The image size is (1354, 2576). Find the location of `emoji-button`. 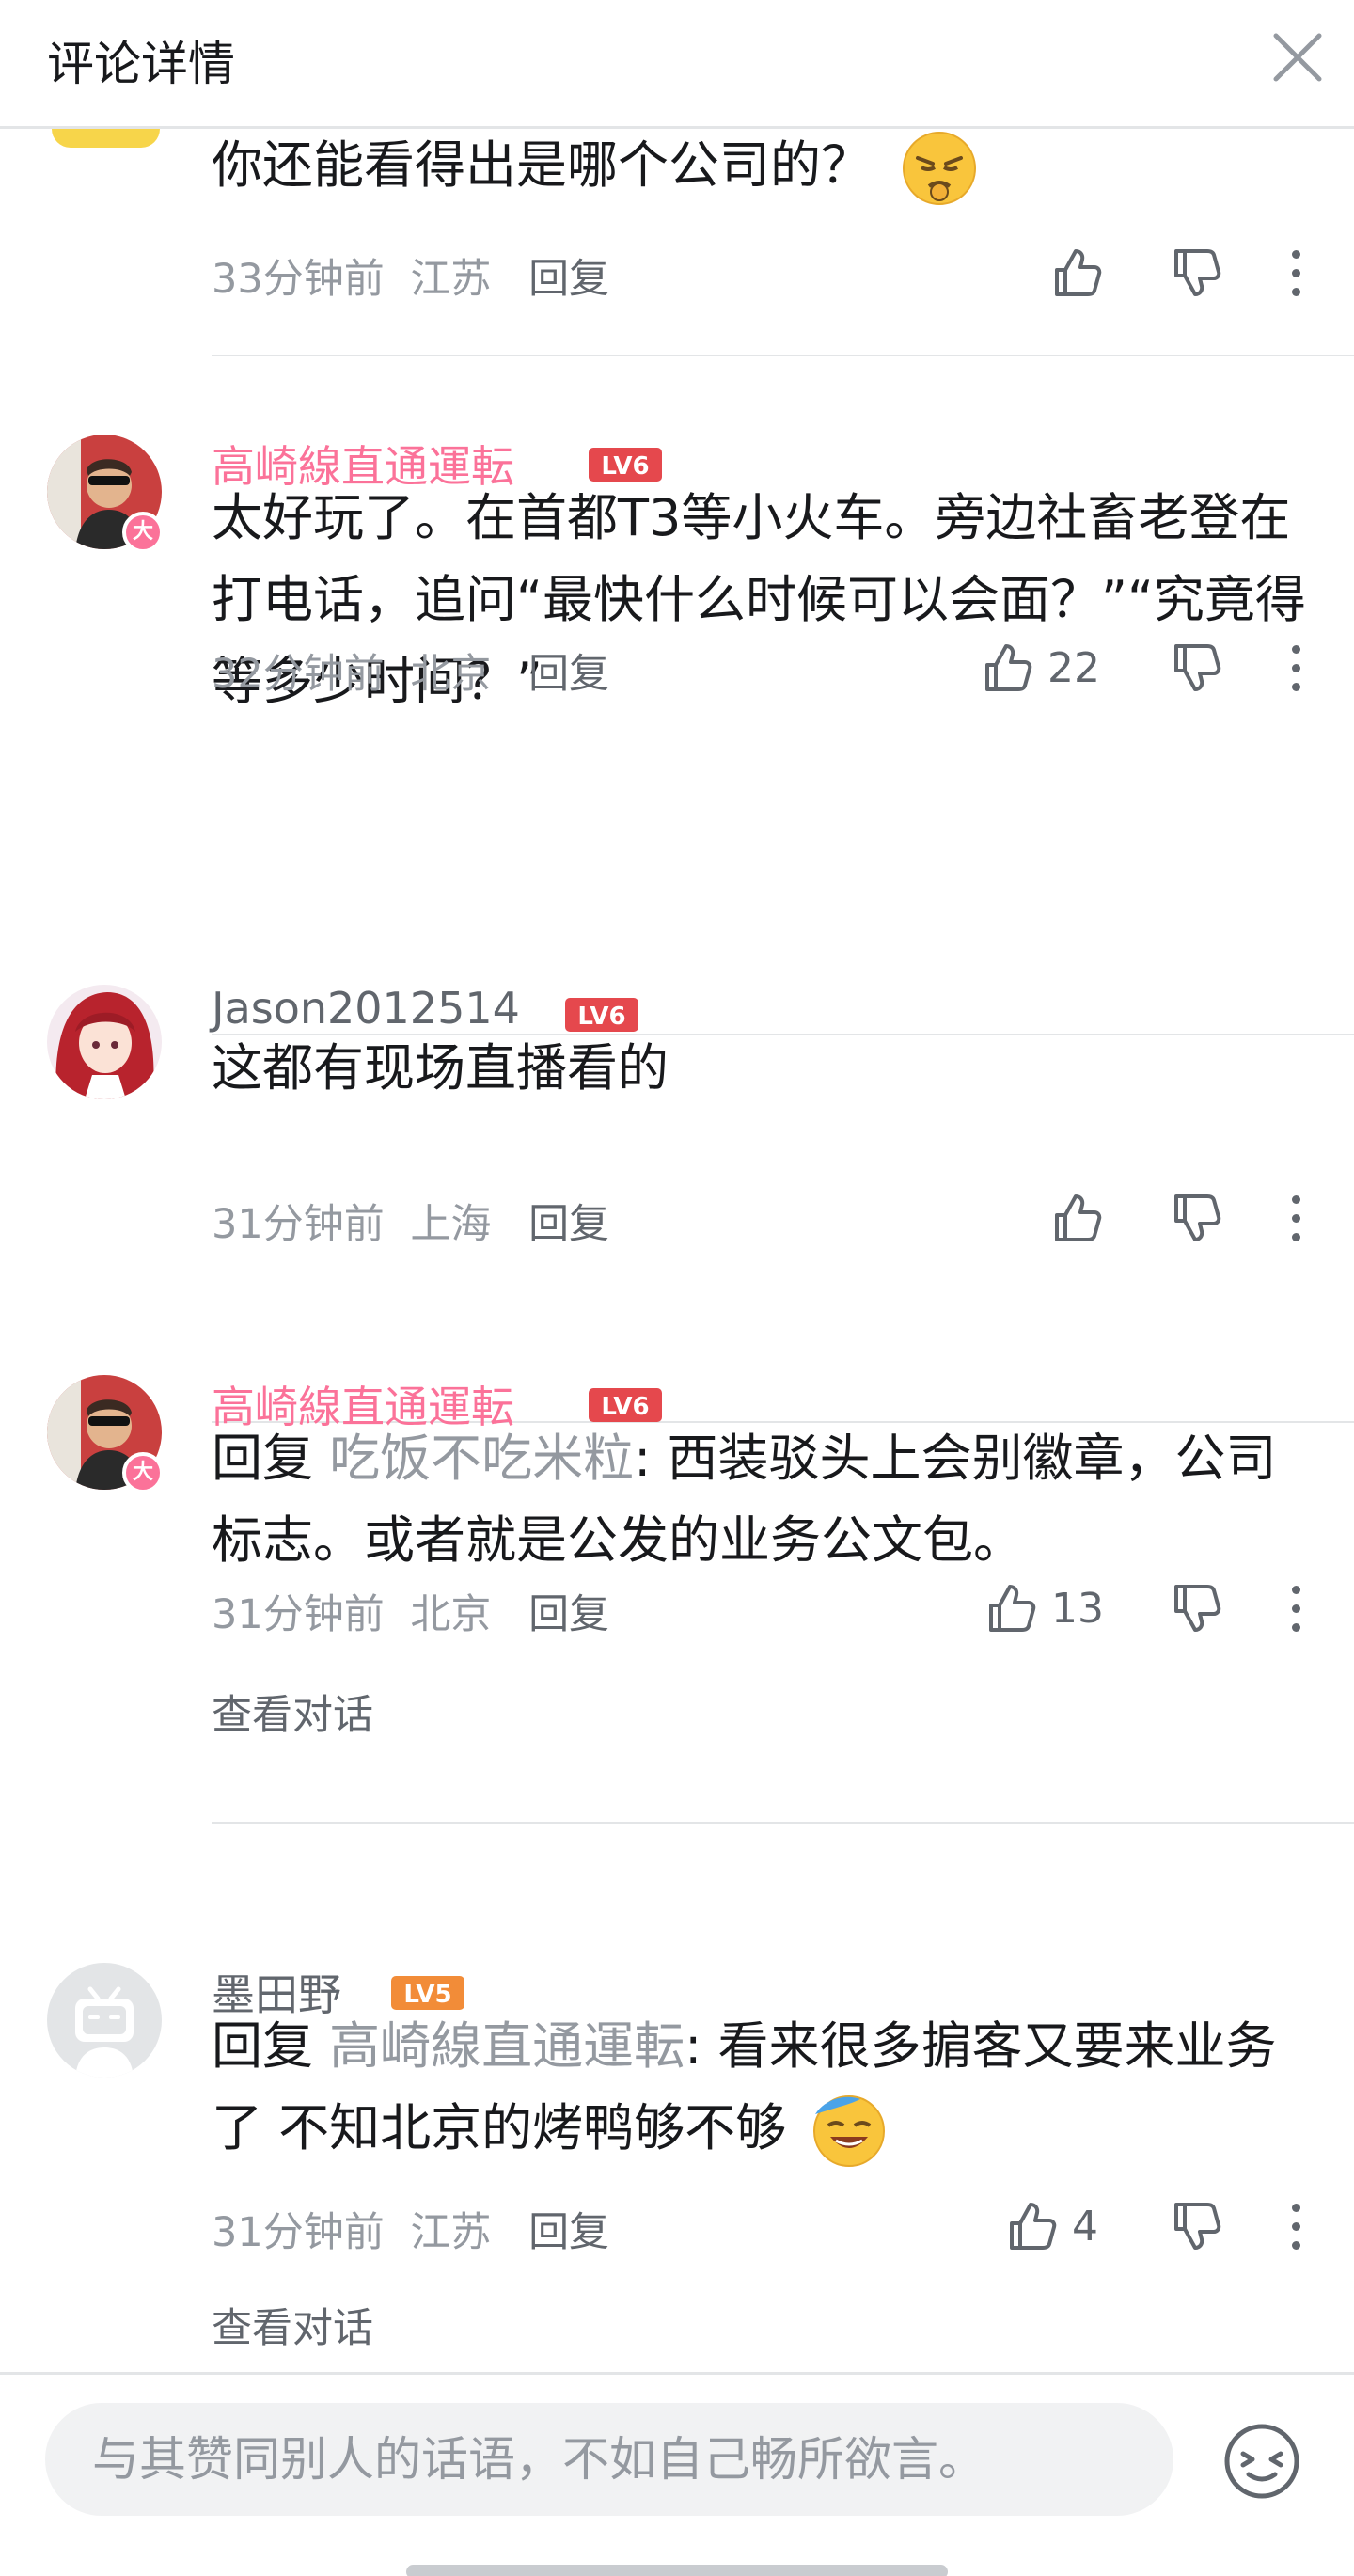

emoji-button is located at coordinates (1261, 2461).